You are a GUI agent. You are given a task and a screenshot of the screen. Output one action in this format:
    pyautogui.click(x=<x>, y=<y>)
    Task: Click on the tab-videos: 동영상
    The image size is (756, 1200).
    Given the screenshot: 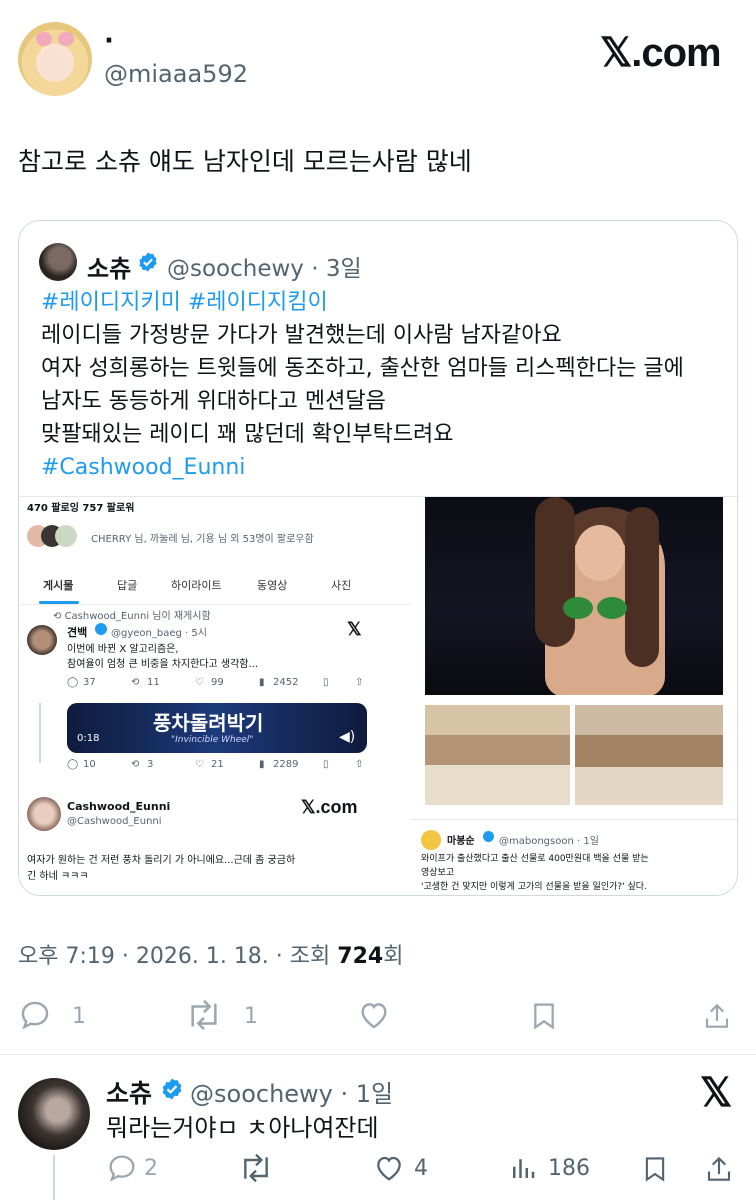 What is the action you would take?
    pyautogui.click(x=272, y=585)
    